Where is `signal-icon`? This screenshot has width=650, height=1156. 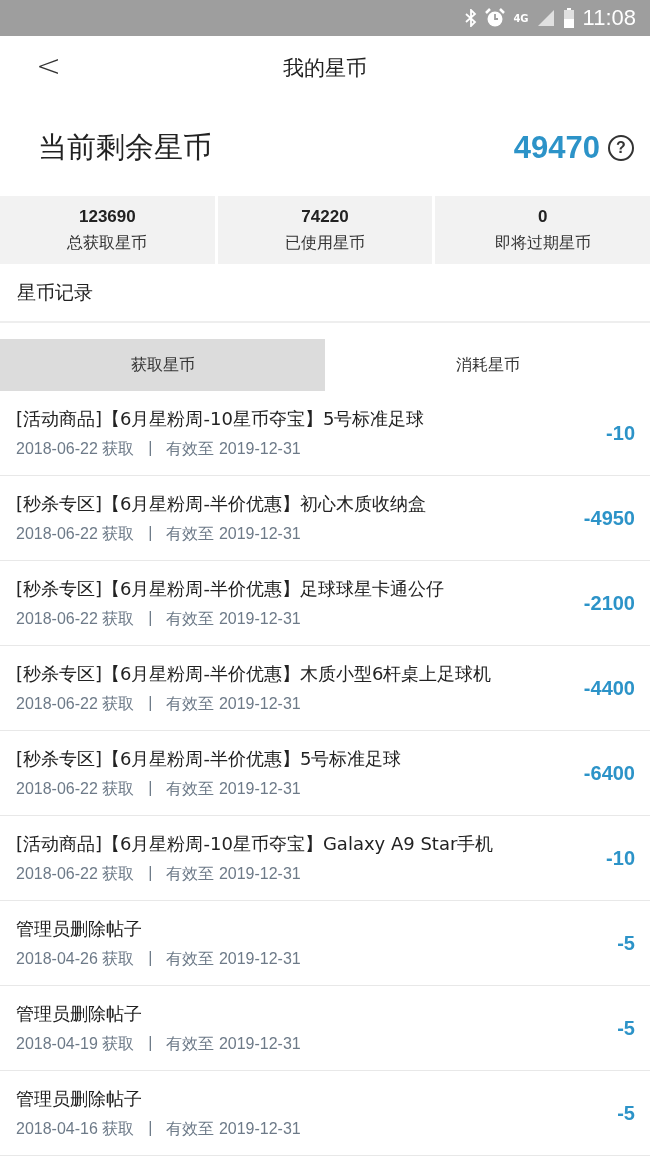
signal-icon is located at coordinates (545, 18).